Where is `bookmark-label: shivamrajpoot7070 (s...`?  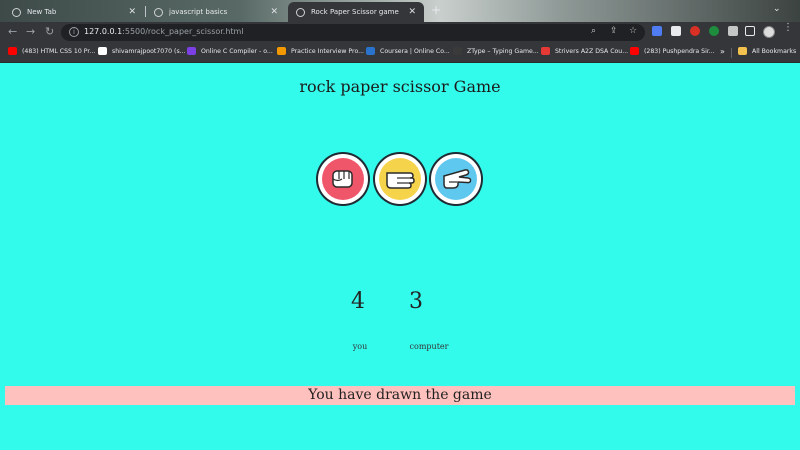
bookmark-label: shivamrajpoot7070 (s... is located at coordinates (149, 51).